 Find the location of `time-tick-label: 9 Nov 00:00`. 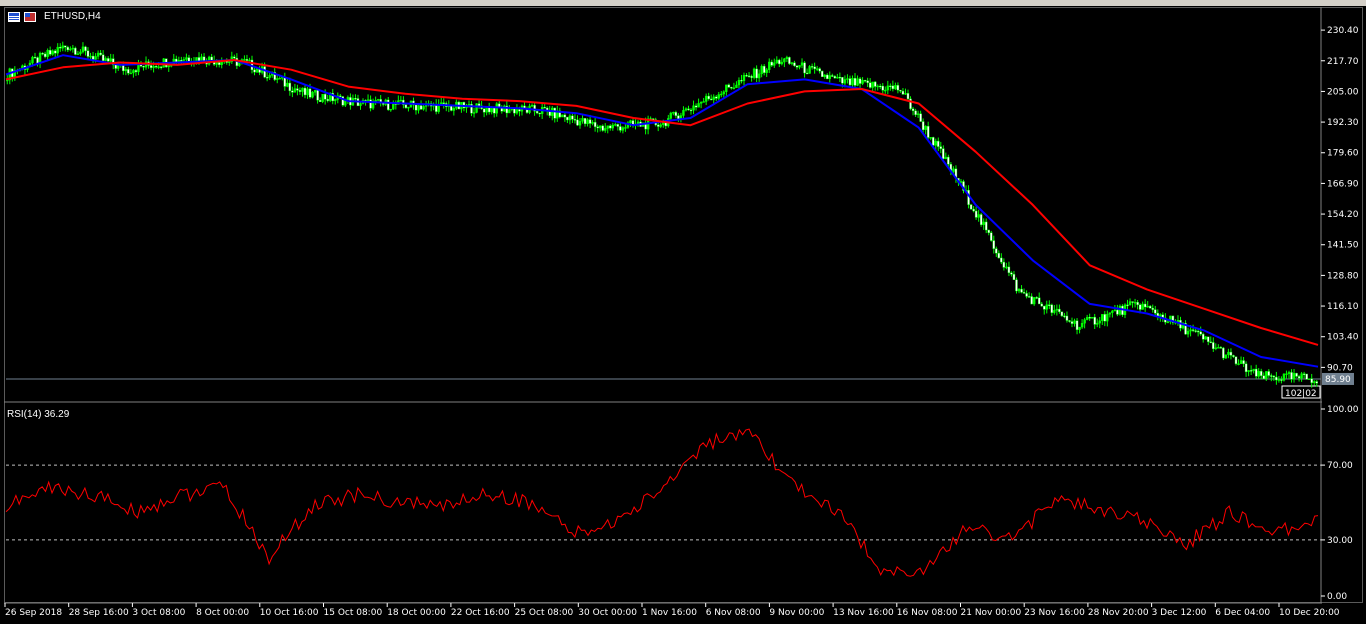

time-tick-label: 9 Nov 00:00 is located at coordinates (796, 613).